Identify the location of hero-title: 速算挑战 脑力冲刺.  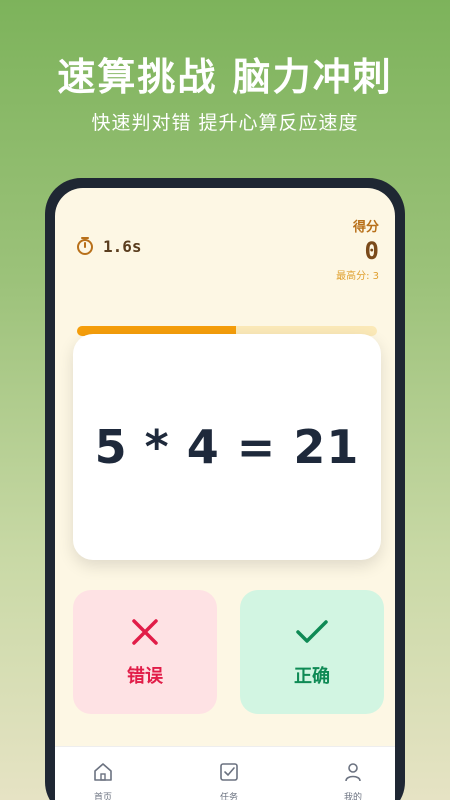
(225, 77).